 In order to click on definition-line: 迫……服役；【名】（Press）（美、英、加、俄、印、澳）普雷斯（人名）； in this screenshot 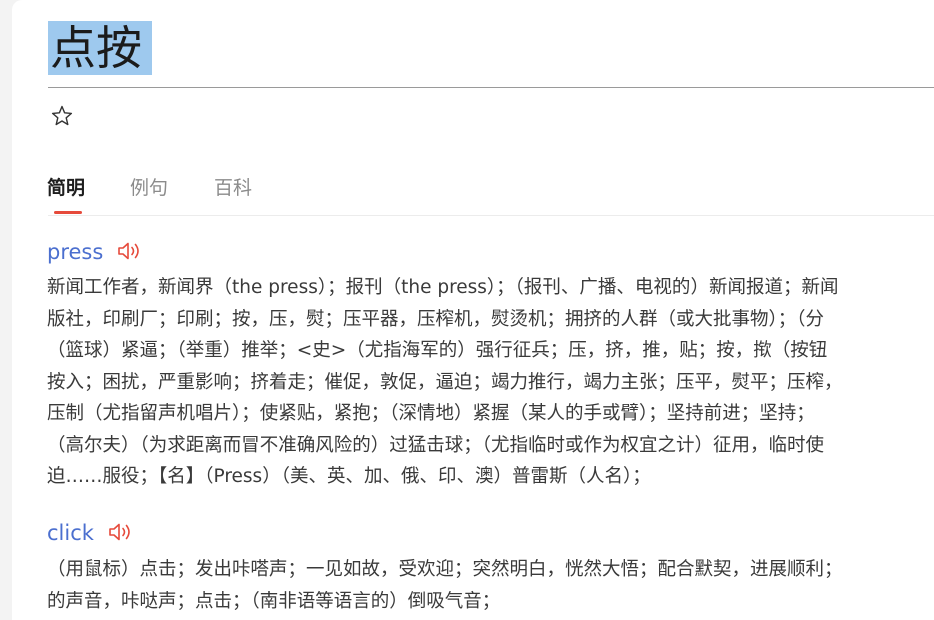, I will do `click(349, 476)`.